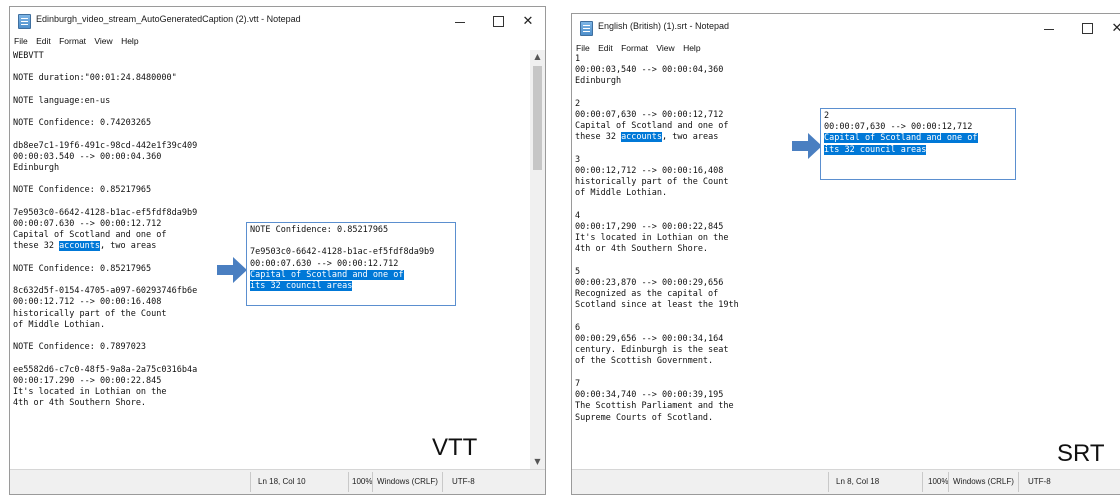 The image size is (1120, 495). What do you see at coordinates (649, 283) in the screenshot?
I see `text-line: 00:00:23,870 --> 00:00:29,656` at bounding box center [649, 283].